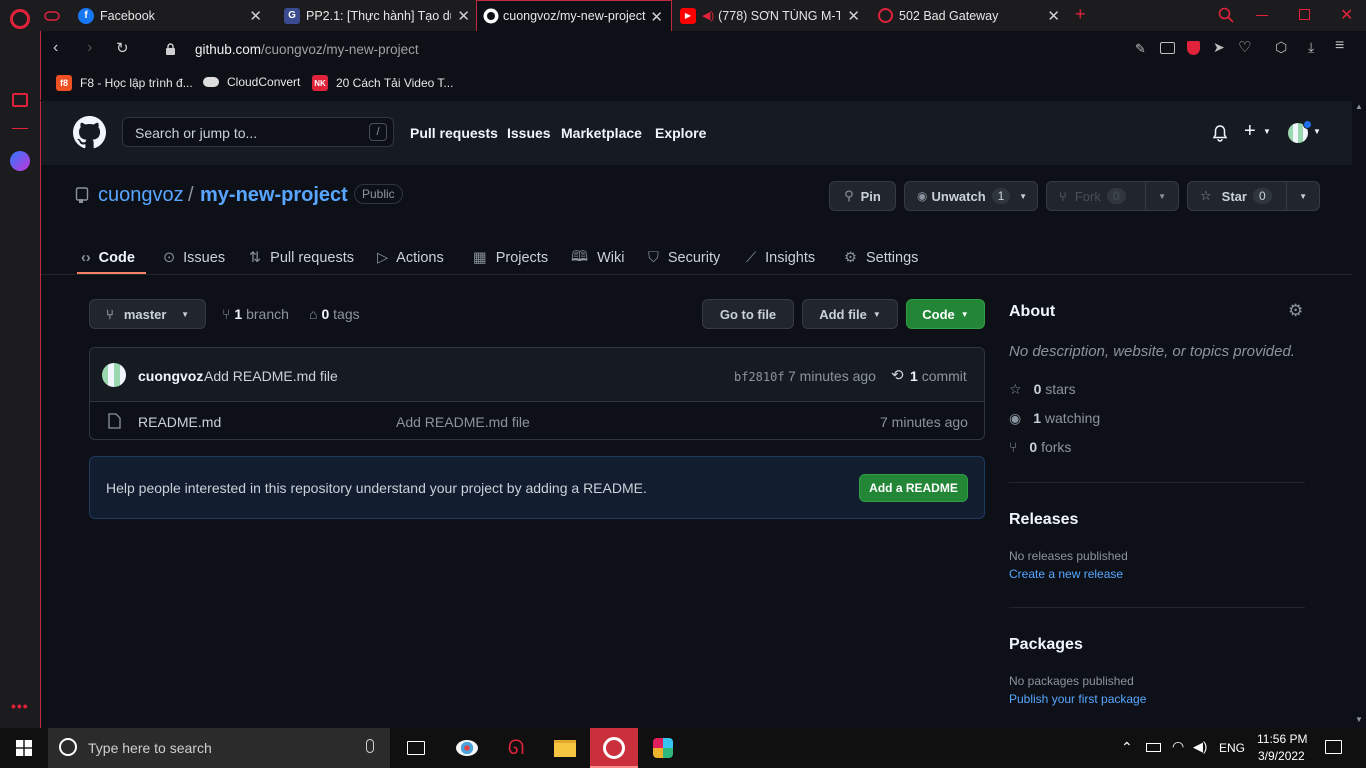 This screenshot has width=1366, height=768. Describe the element at coordinates (258, 132) in the screenshot. I see `search-input: Search or jump to... /` at that location.